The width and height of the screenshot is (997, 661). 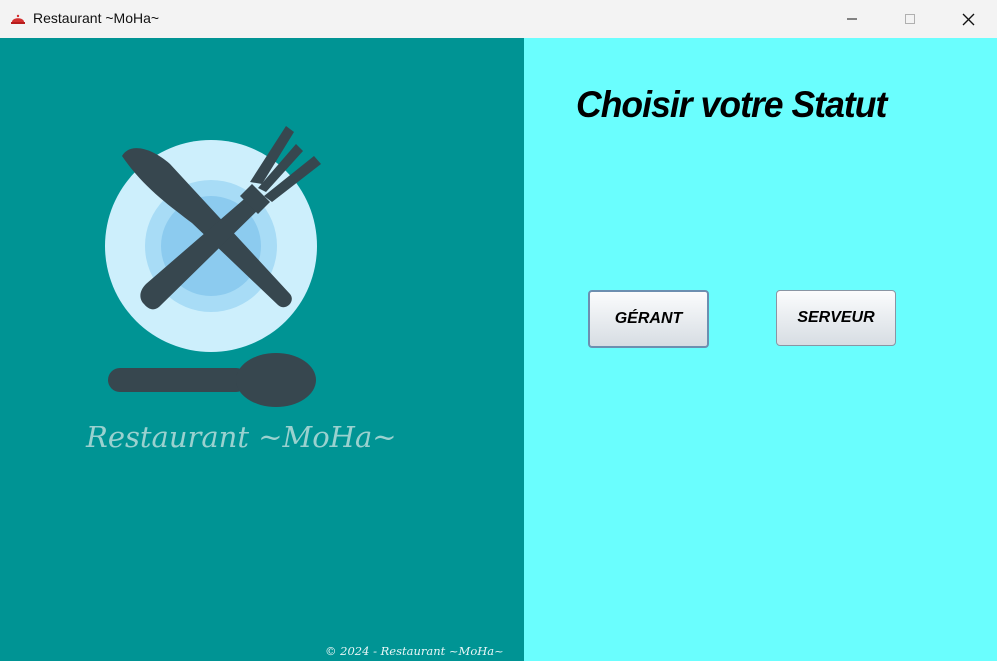 I want to click on brand-name: Restaurant ~MoHa~, so click(x=241, y=437).